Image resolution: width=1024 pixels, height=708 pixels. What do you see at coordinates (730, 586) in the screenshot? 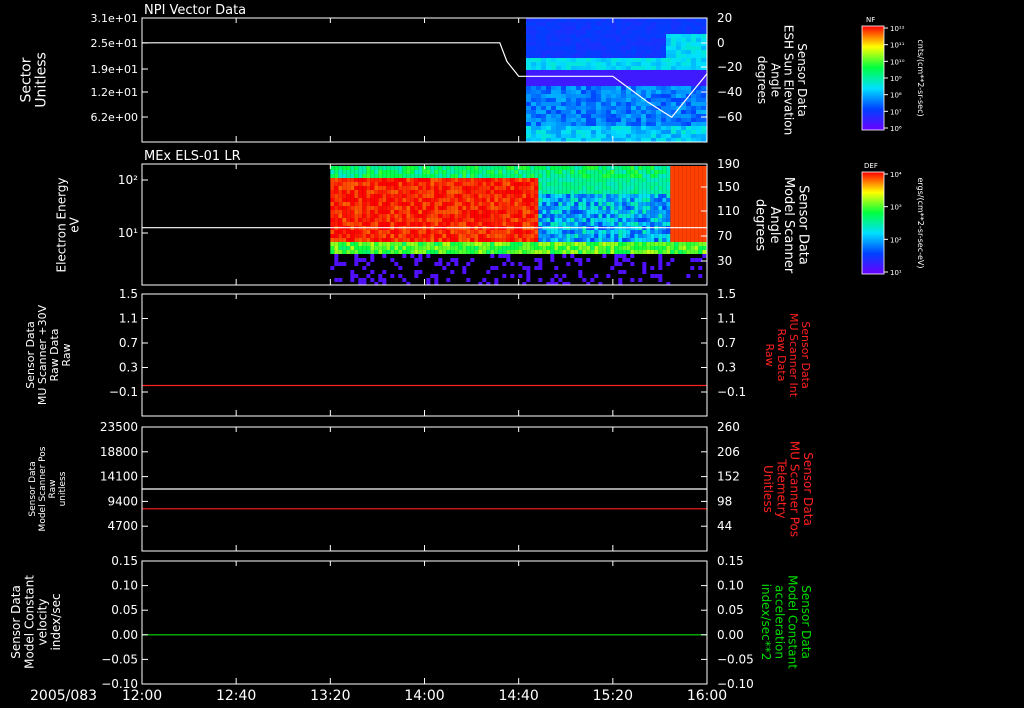
I see `y2-tick-label: 0.10` at bounding box center [730, 586].